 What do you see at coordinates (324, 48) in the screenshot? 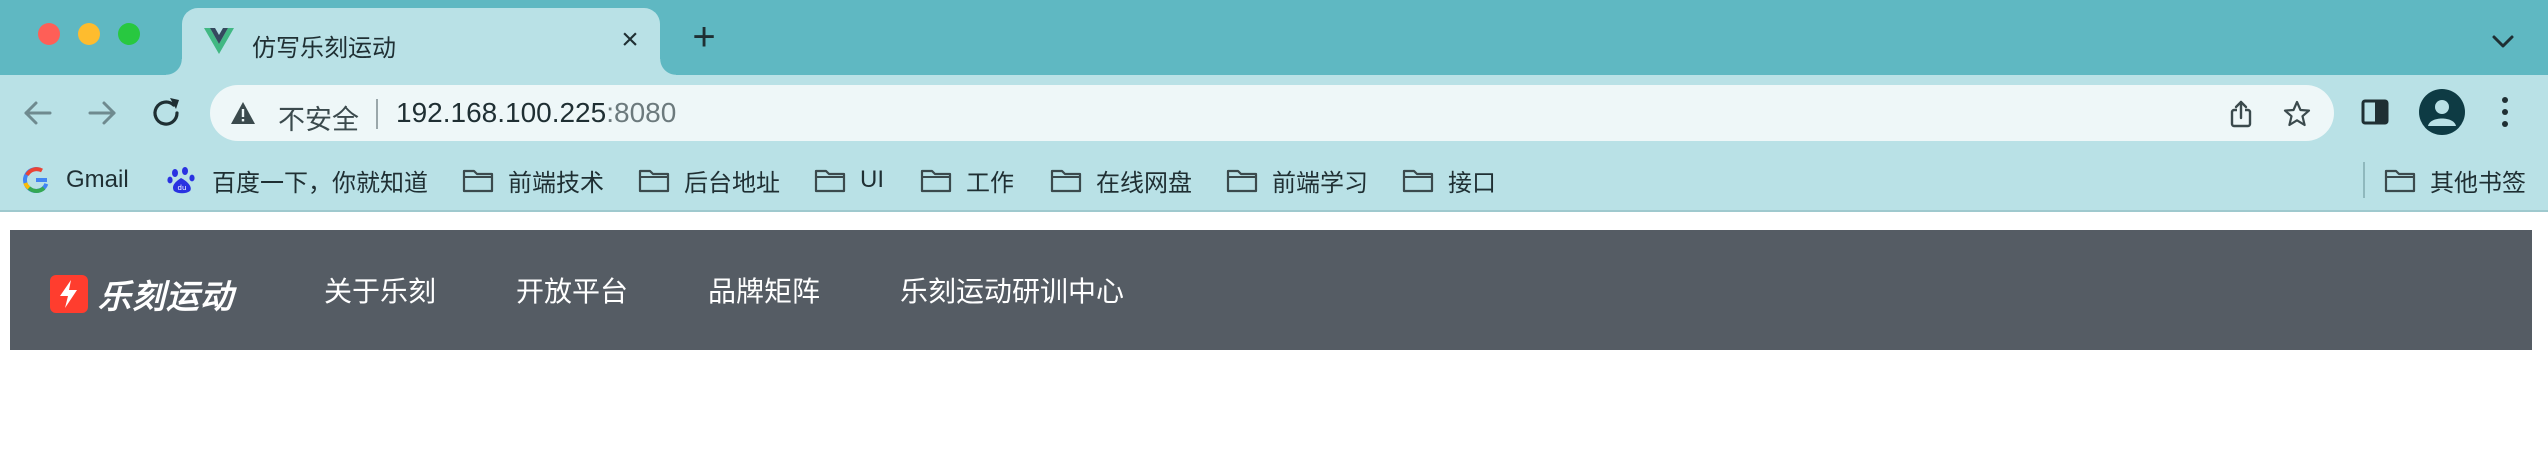
I see `tab-title: 仿写乐刻运动` at bounding box center [324, 48].